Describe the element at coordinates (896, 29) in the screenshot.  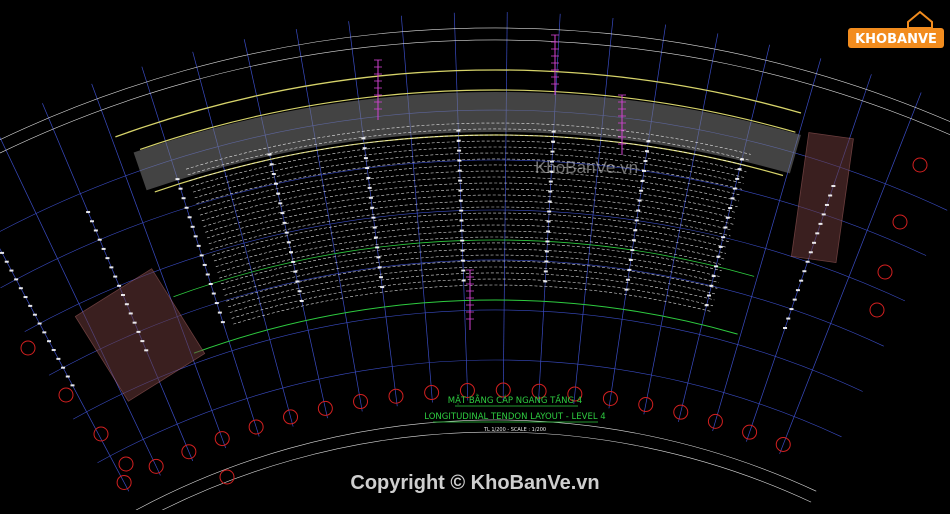
I see `house-logo-icon: KHOBANVE` at that location.